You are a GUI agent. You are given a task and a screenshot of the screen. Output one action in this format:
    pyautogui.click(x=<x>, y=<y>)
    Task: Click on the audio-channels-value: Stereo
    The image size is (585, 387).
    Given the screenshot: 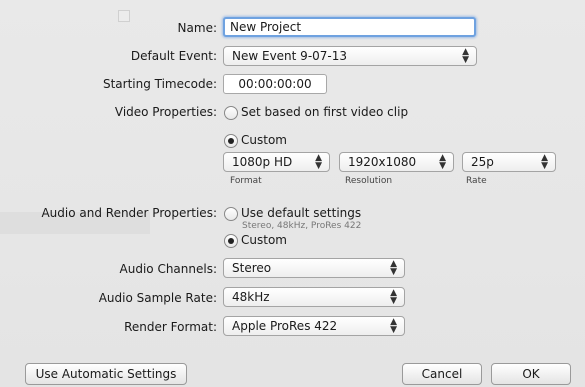 What is the action you would take?
    pyautogui.click(x=252, y=268)
    